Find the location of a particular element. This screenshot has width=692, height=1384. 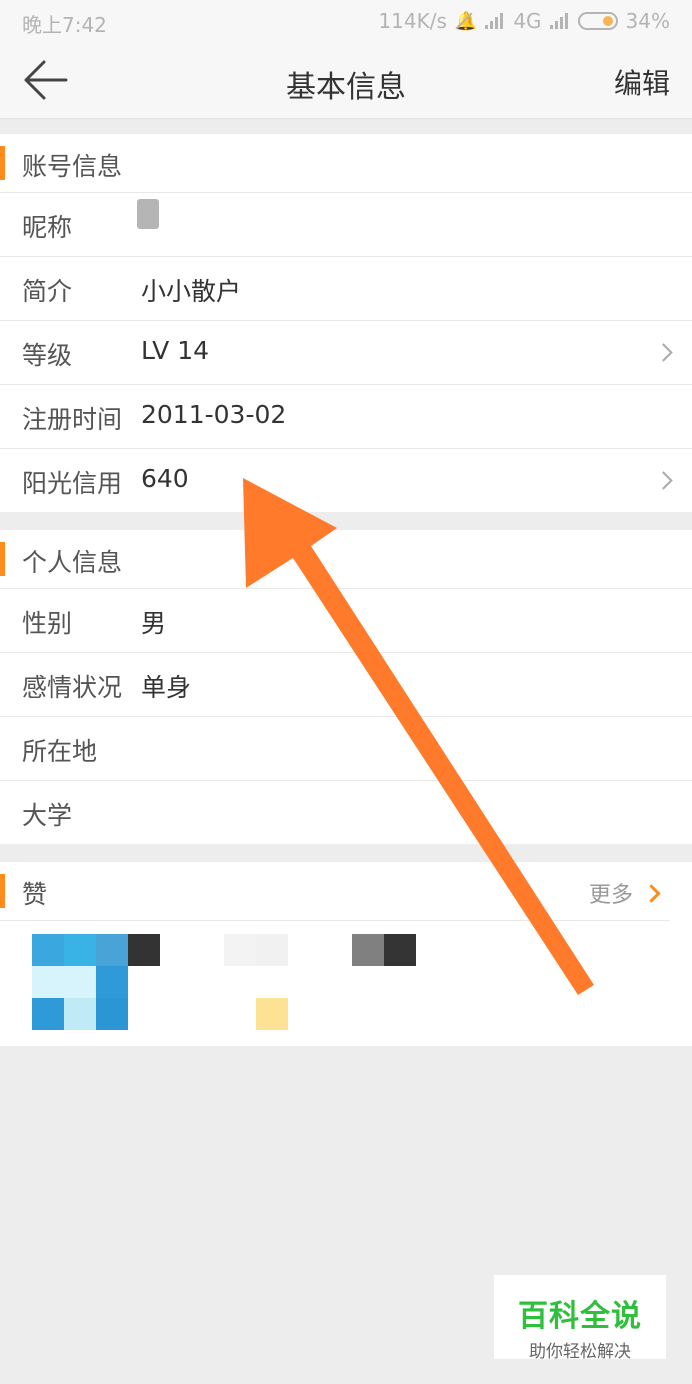

section-header: 账号信息 is located at coordinates (346, 163).